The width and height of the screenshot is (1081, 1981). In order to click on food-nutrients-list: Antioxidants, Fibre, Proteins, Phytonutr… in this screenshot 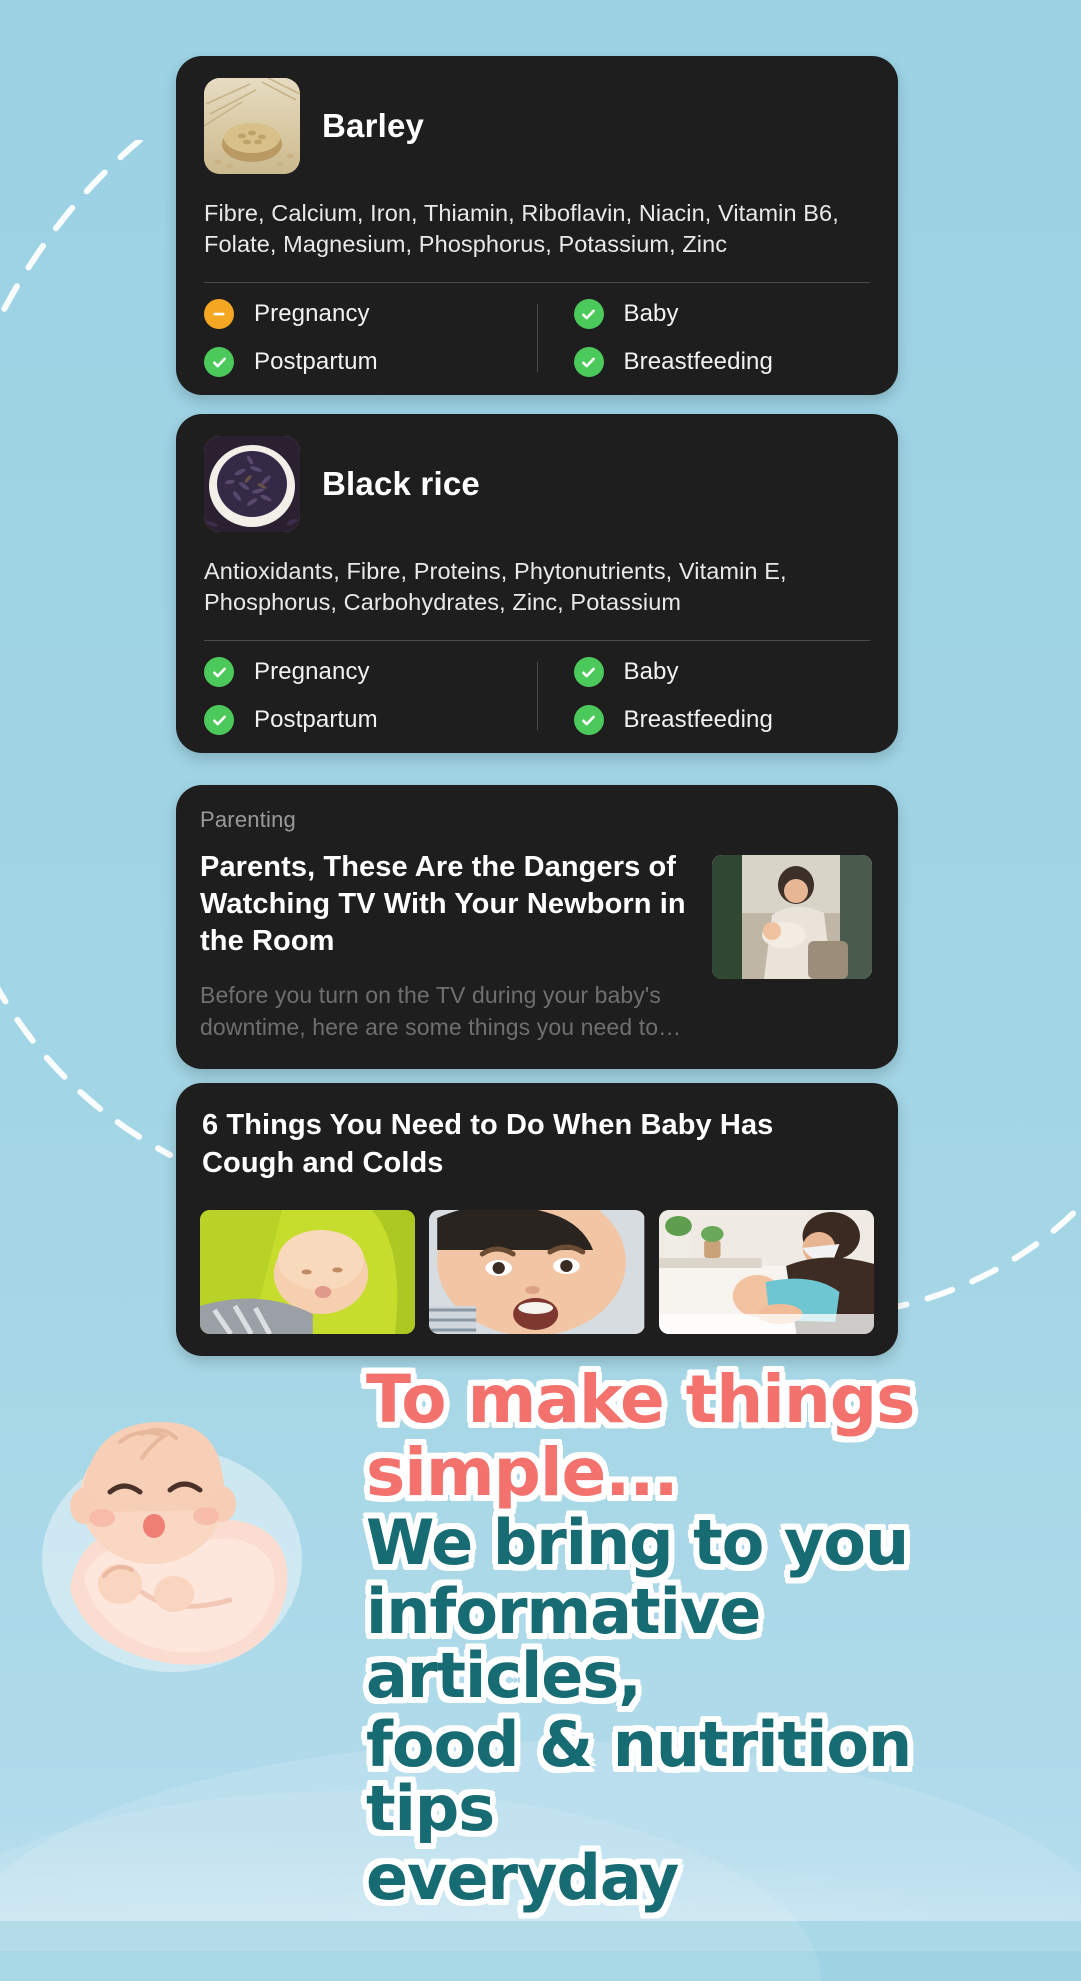, I will do `click(495, 587)`.